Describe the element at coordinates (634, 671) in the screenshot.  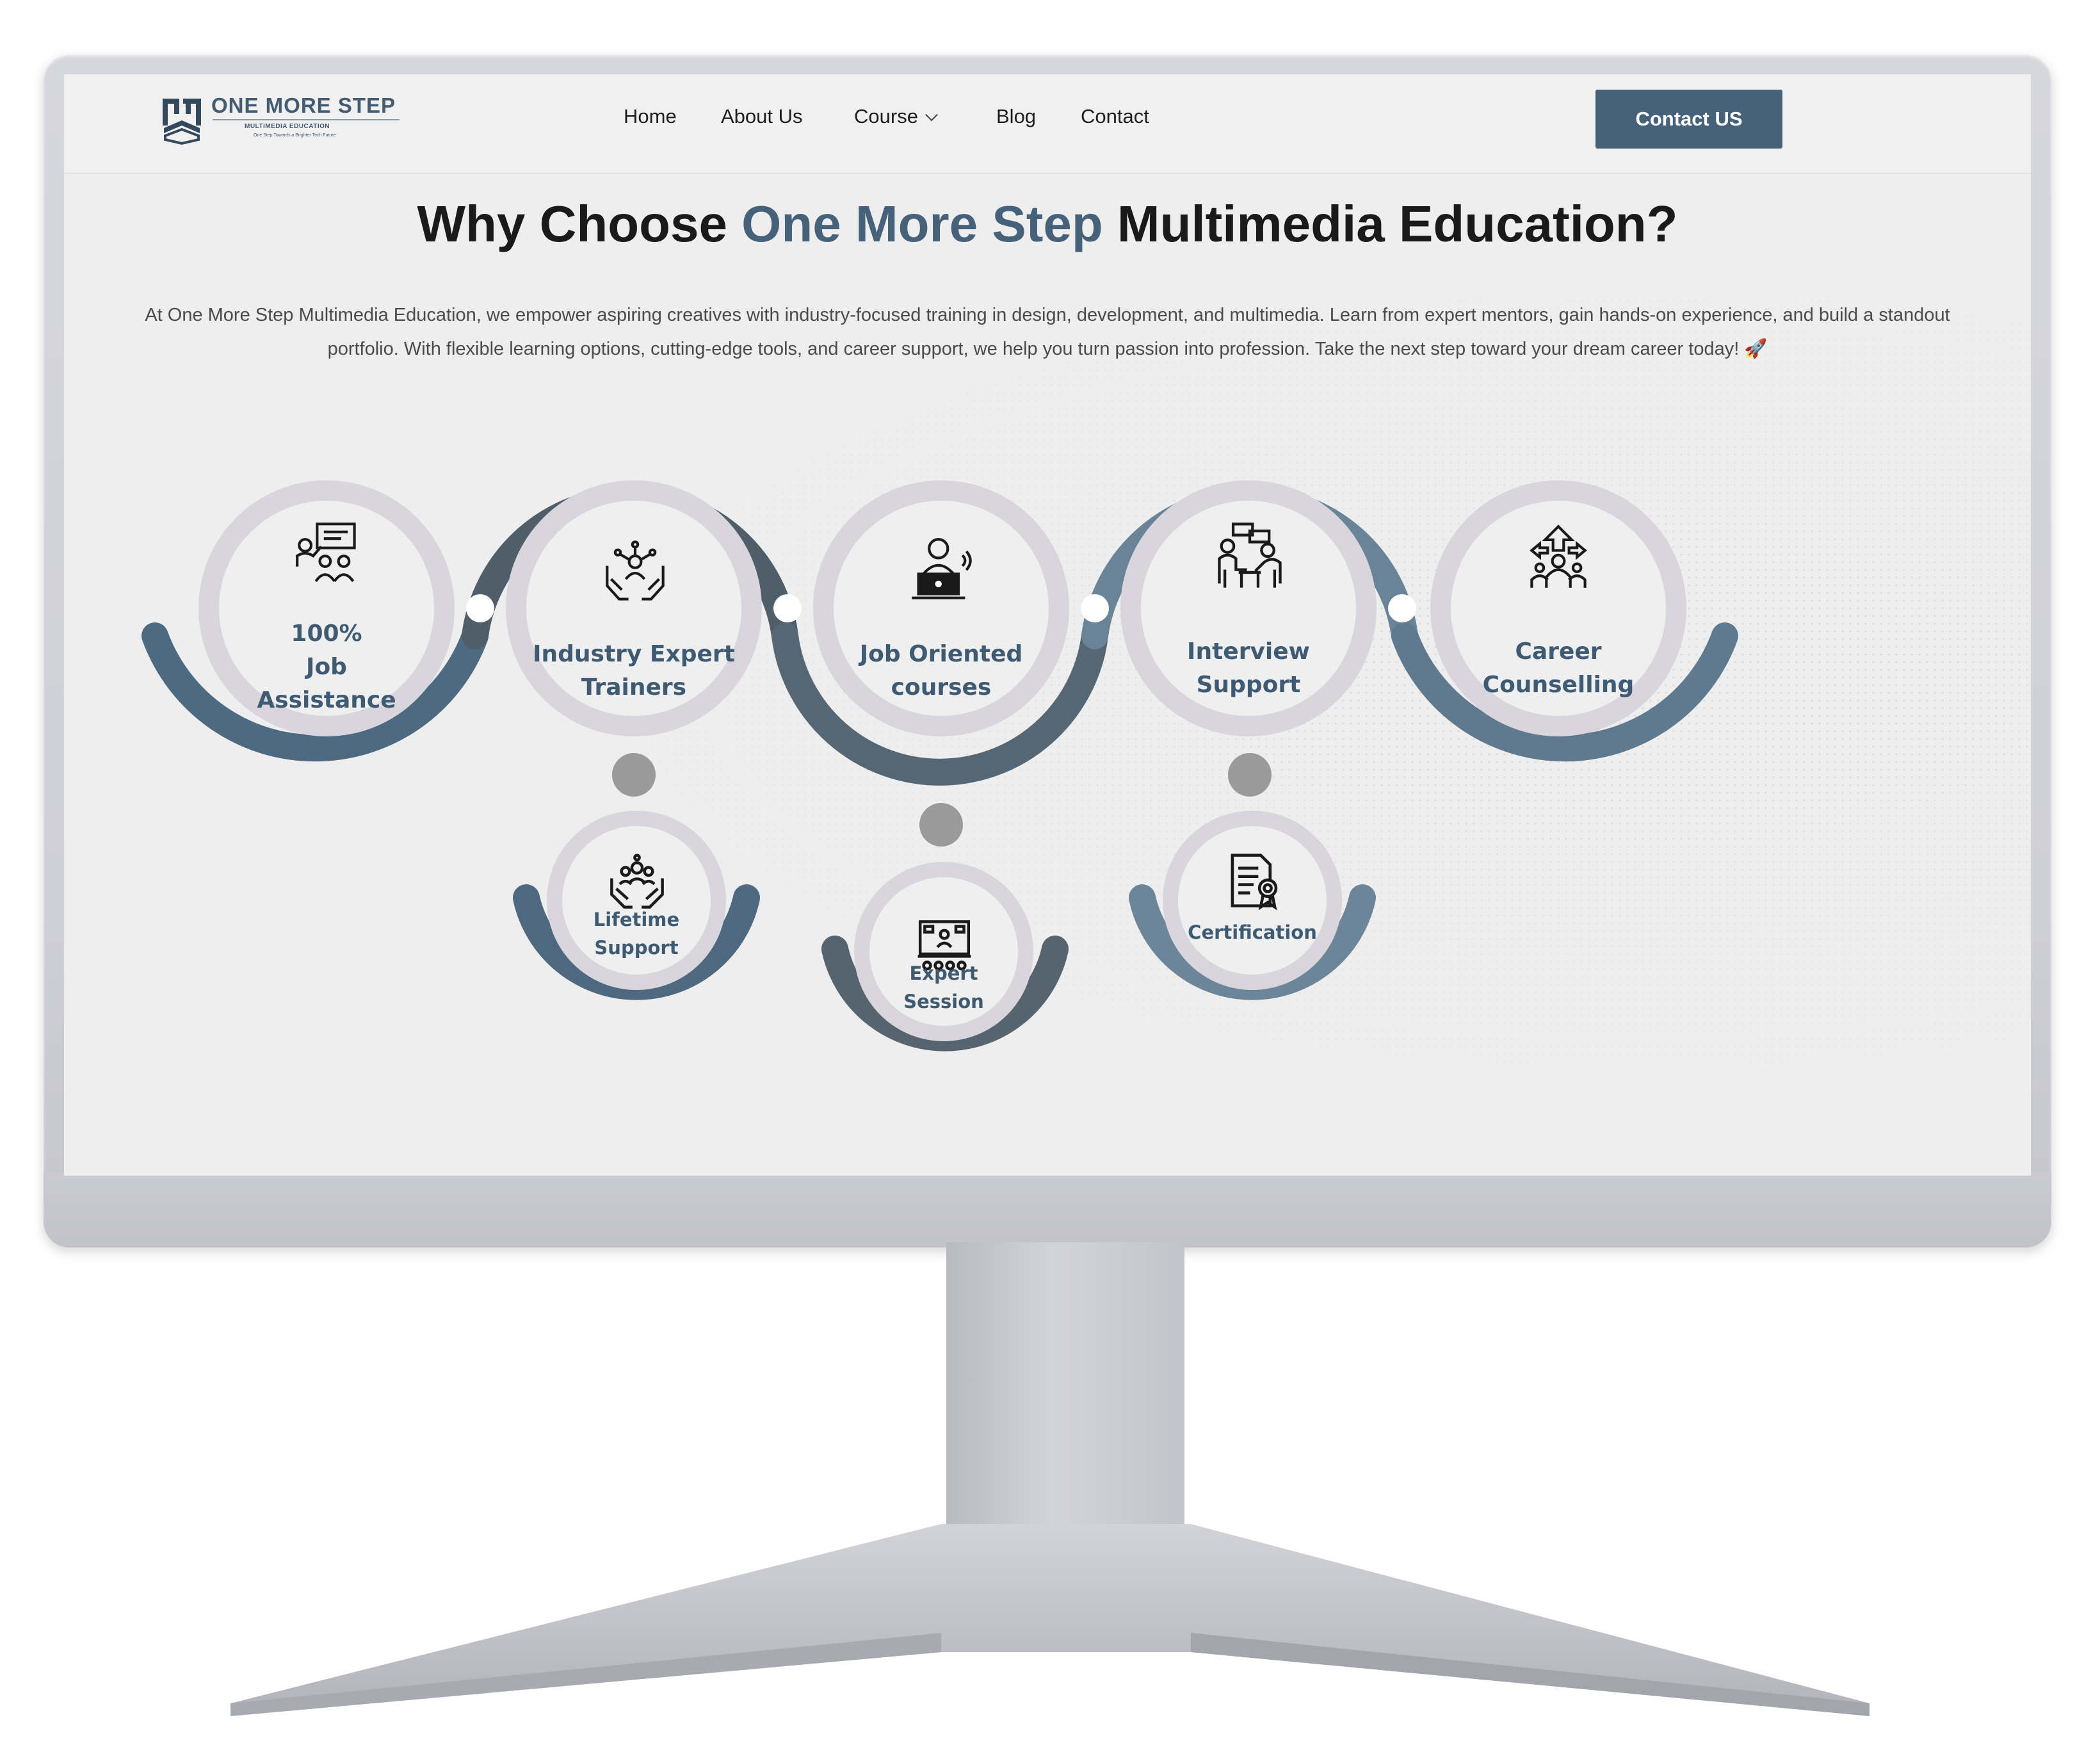
I see `feature-industry-expert-trainers: Industry Expert Trainers` at that location.